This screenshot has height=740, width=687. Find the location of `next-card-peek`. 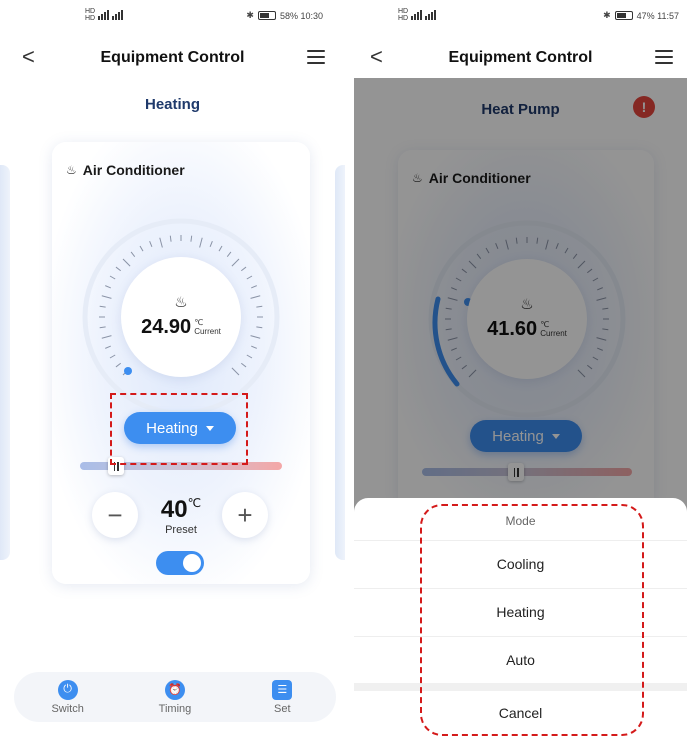

next-card-peek is located at coordinates (340, 362).